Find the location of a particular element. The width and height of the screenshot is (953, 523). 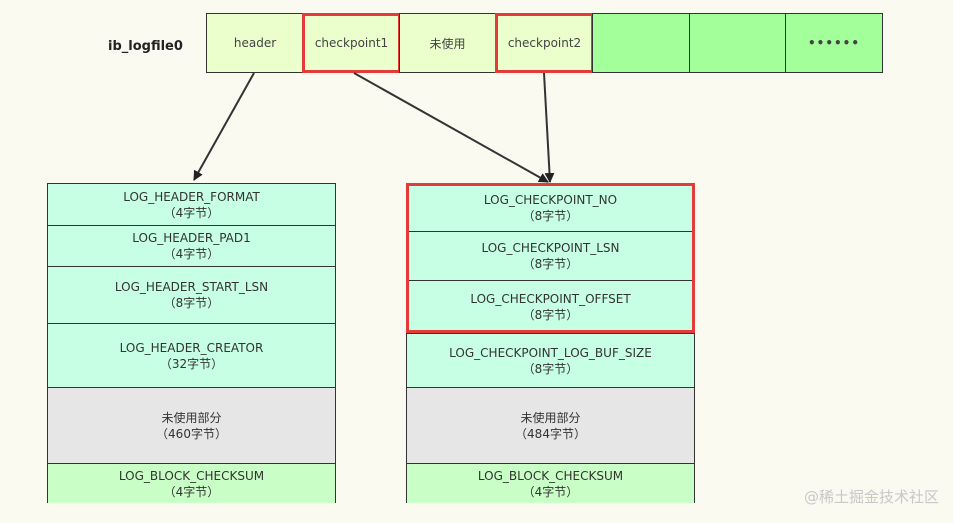

arrows-layer is located at coordinates (374, 127).